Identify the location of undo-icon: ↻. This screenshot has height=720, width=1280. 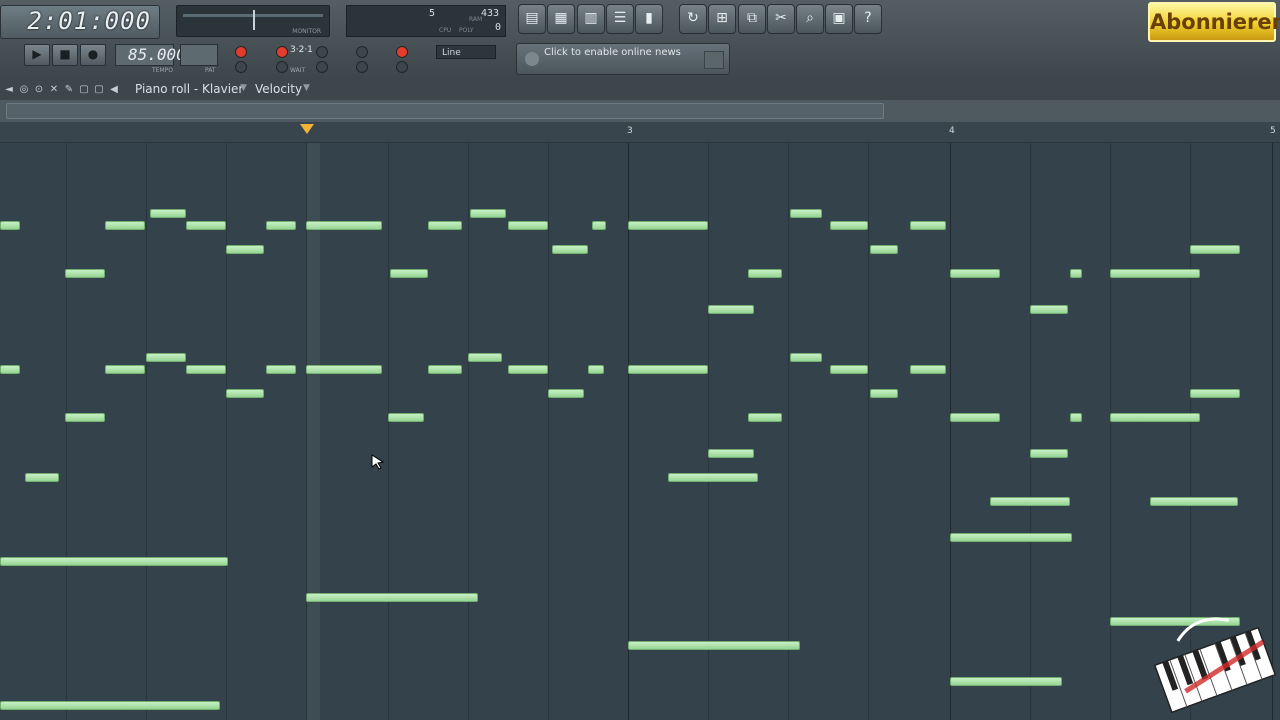
(693, 19).